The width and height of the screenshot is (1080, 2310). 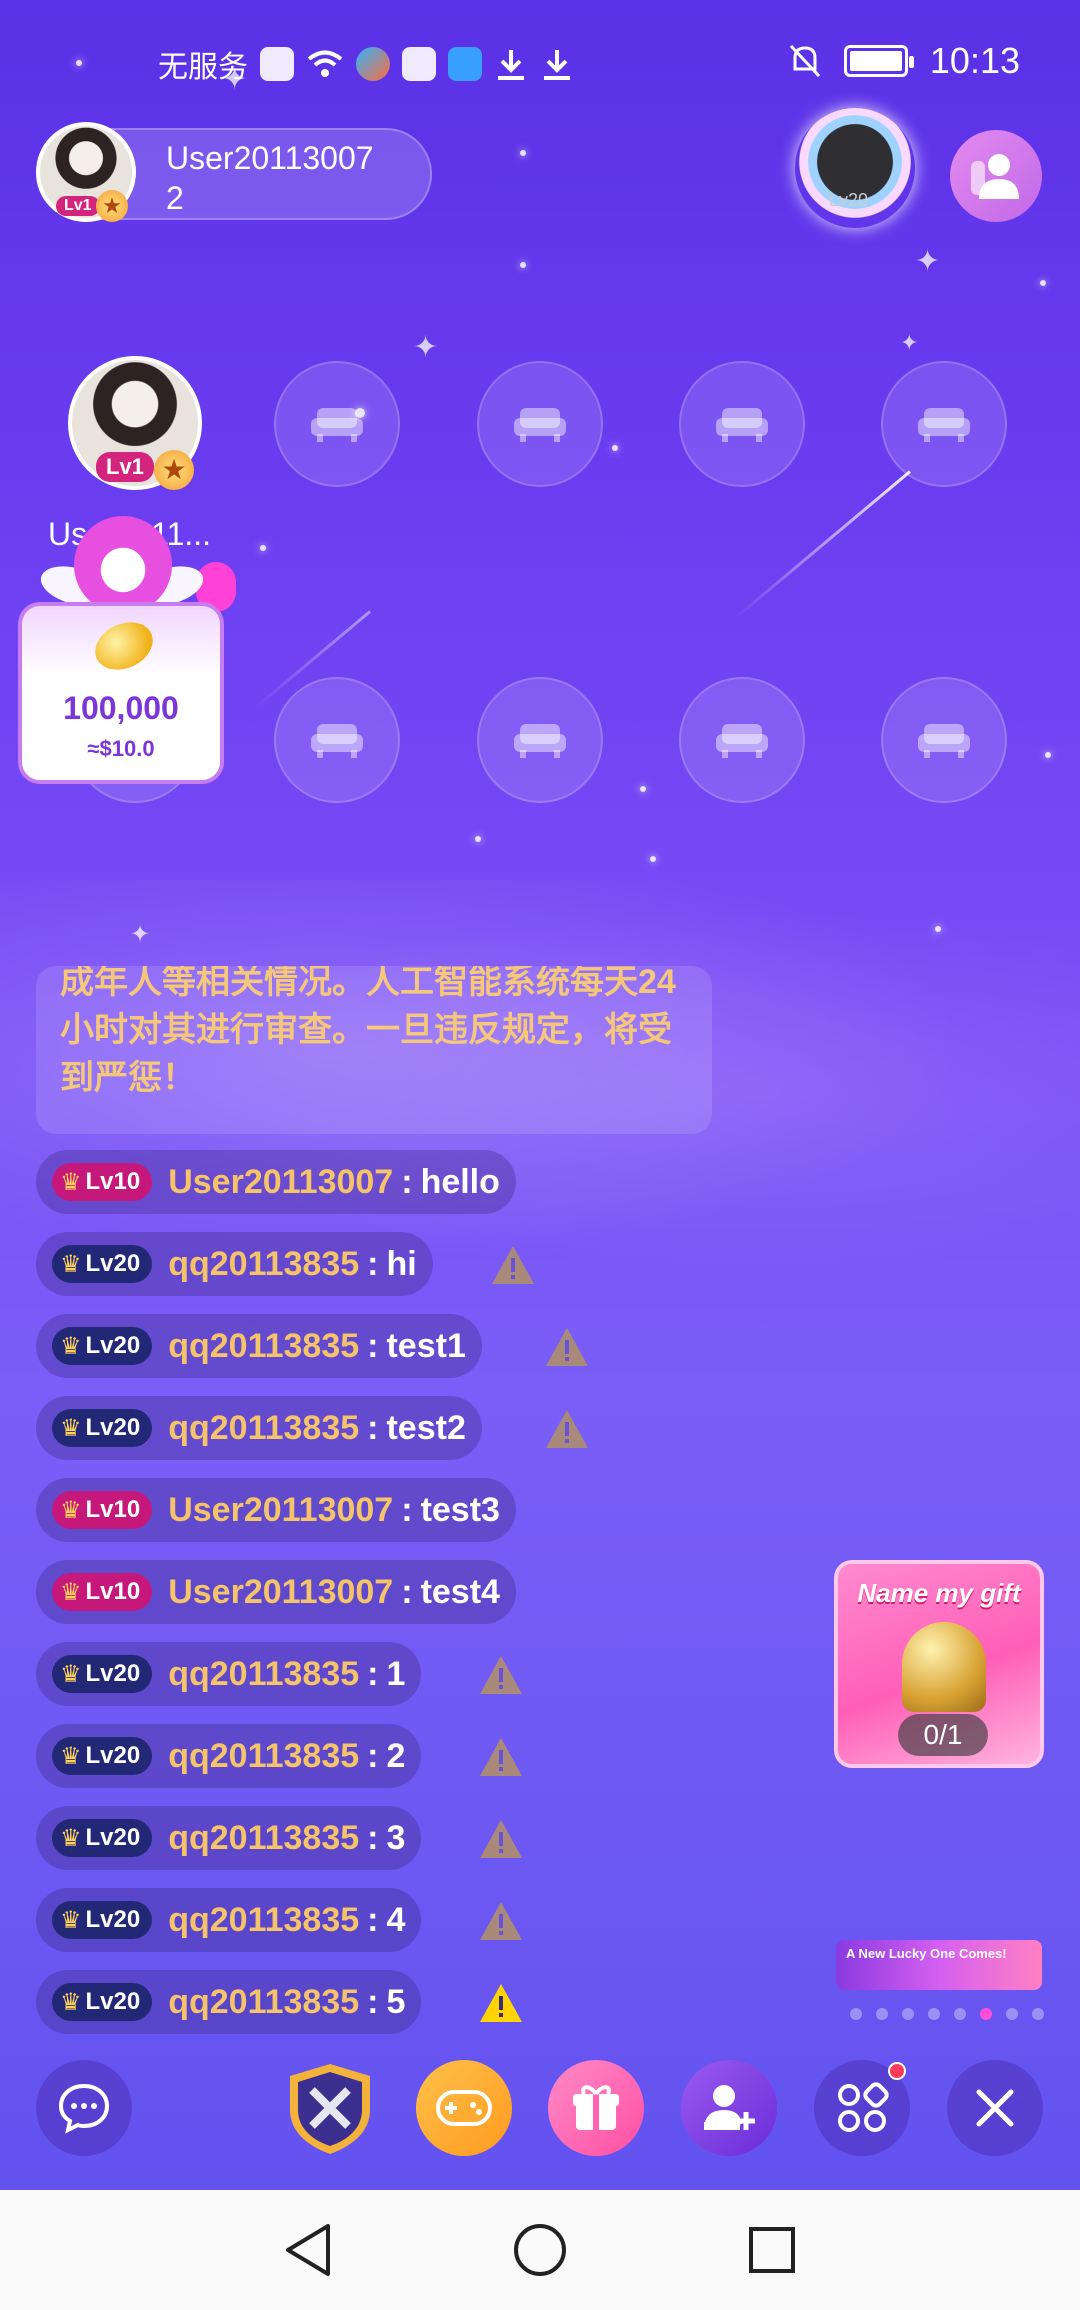 I want to click on system-navigation-bar, so click(x=540, y=2250).